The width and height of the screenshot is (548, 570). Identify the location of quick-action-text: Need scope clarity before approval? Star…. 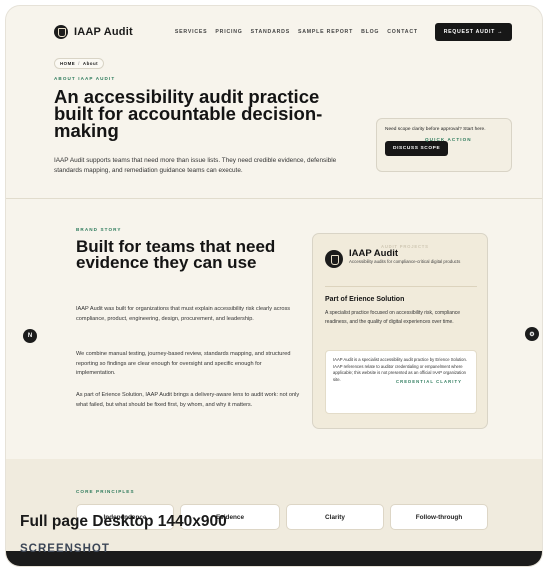
(435, 129).